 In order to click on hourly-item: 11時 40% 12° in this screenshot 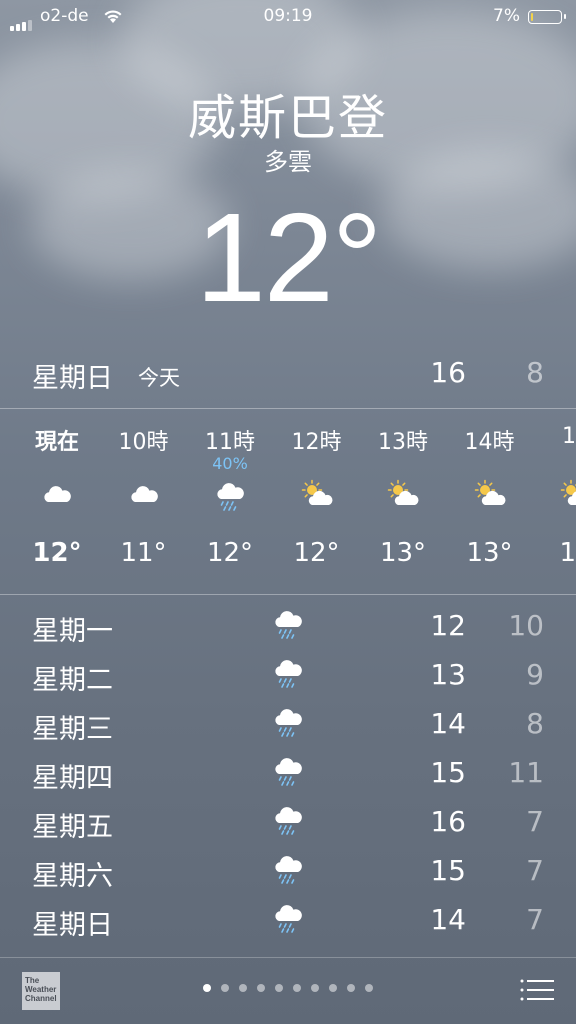, I will do `click(230, 502)`.